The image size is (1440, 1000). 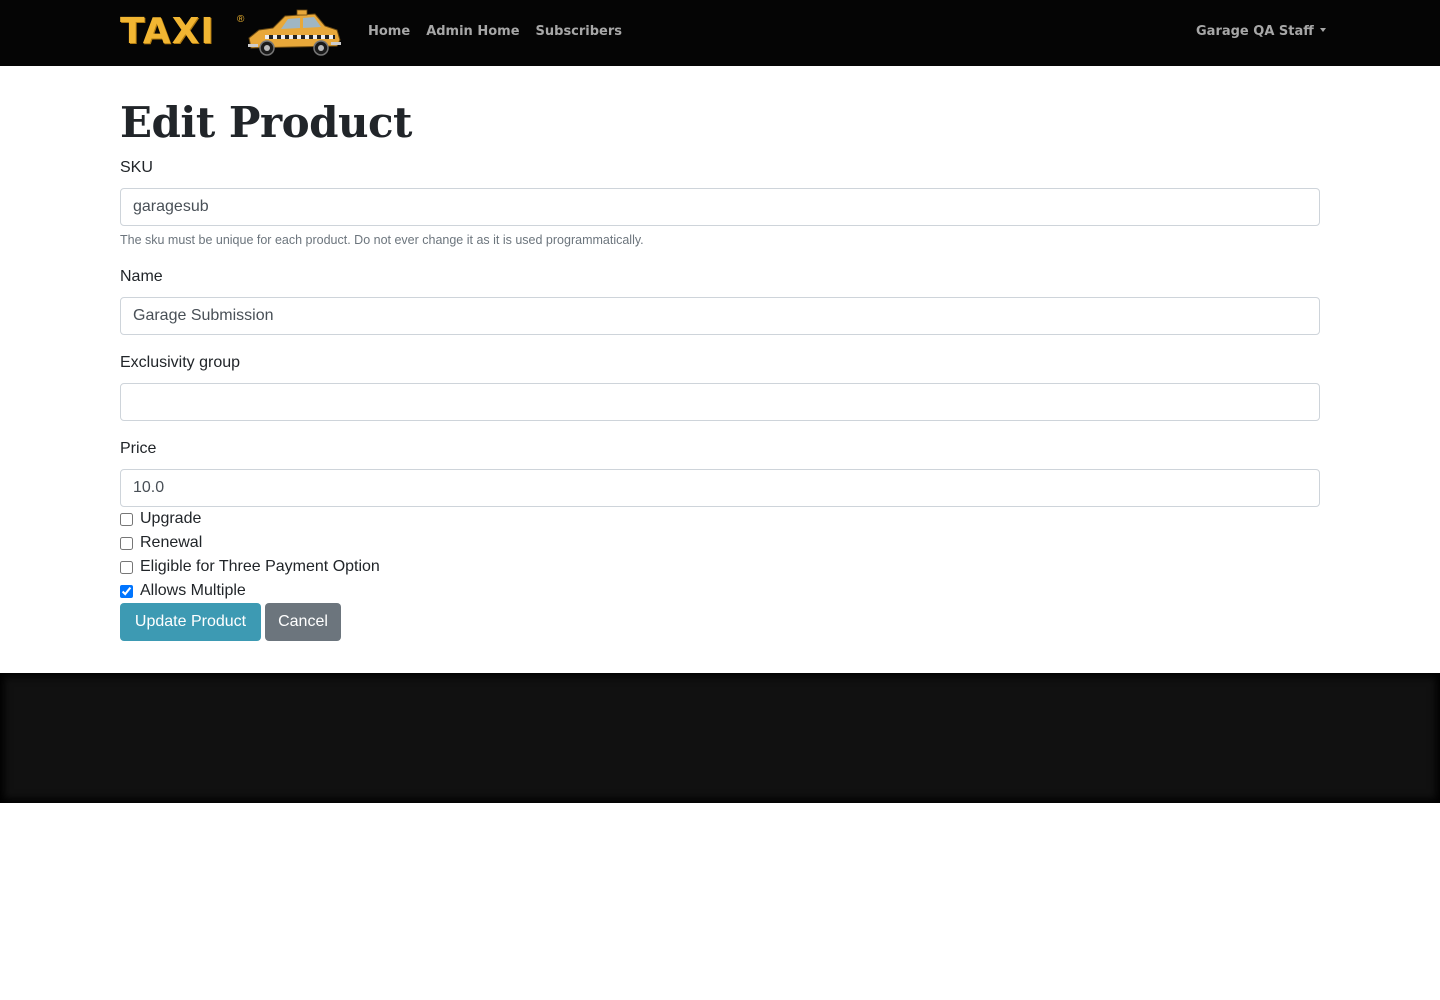 What do you see at coordinates (720, 316) in the screenshot?
I see `name-input` at bounding box center [720, 316].